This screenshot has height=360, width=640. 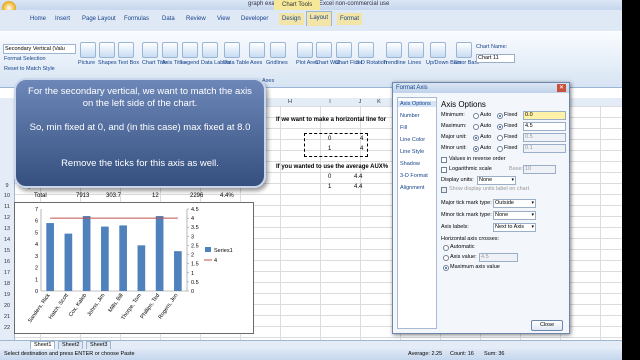 What do you see at coordinates (324, 50) in the screenshot?
I see `chart-wall-icon` at bounding box center [324, 50].